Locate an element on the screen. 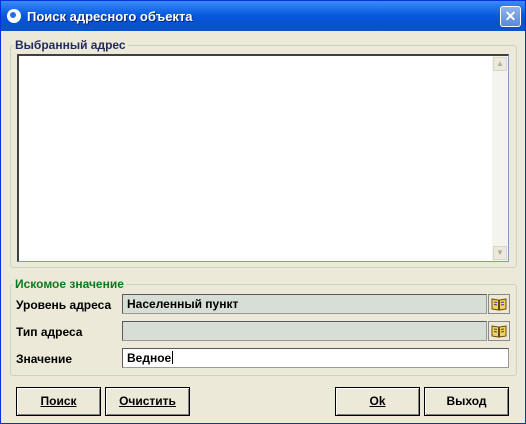 The height and width of the screenshot is (424, 526). close-button: ✕ is located at coordinates (510, 16).